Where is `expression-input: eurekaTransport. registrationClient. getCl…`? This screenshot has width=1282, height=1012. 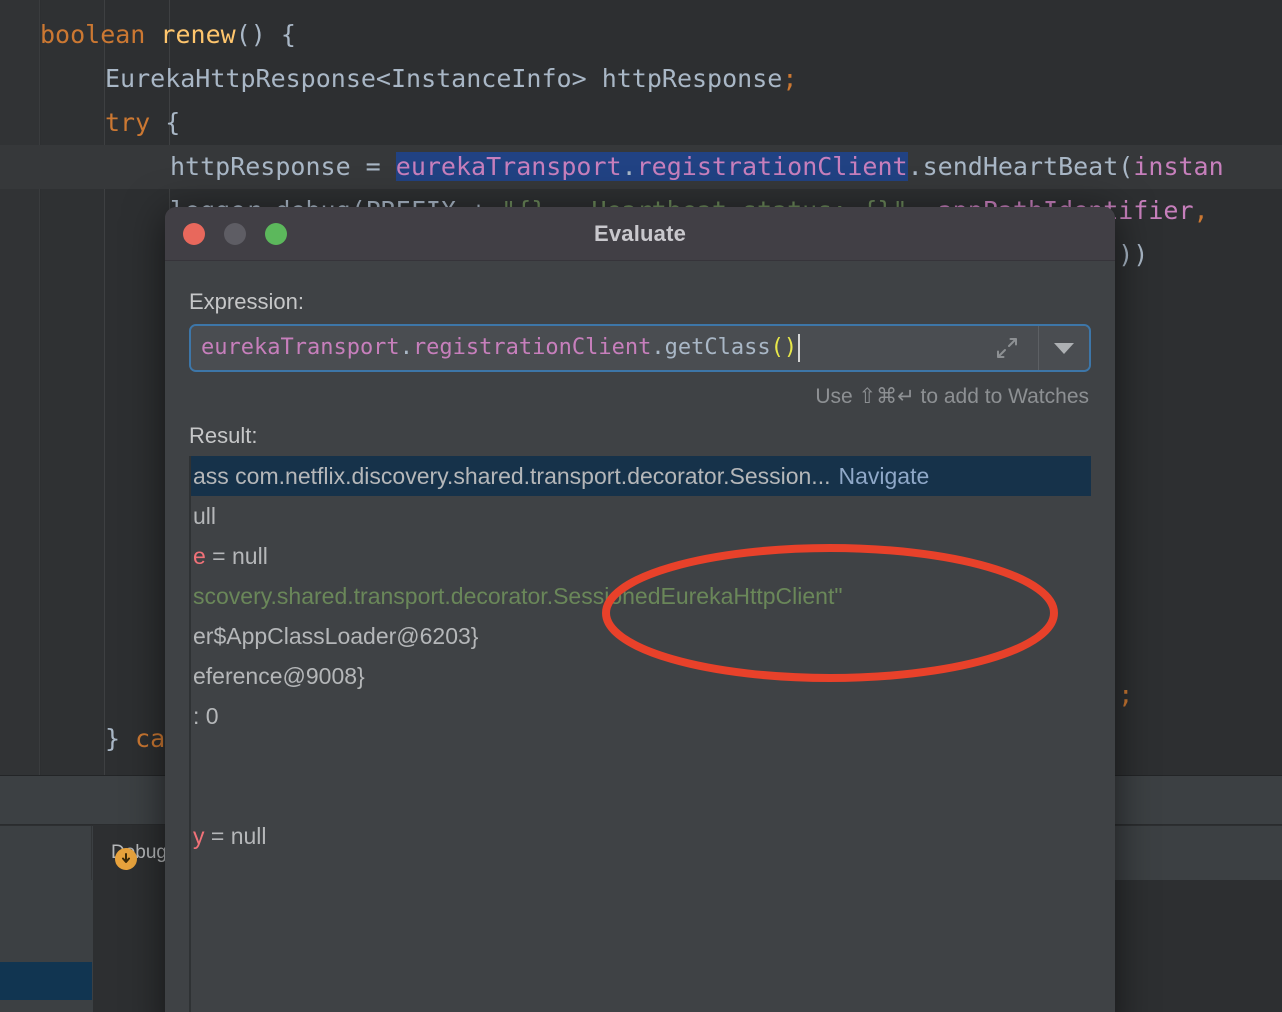
expression-input: eurekaTransport. registrationClient. getCl… is located at coordinates (583, 348).